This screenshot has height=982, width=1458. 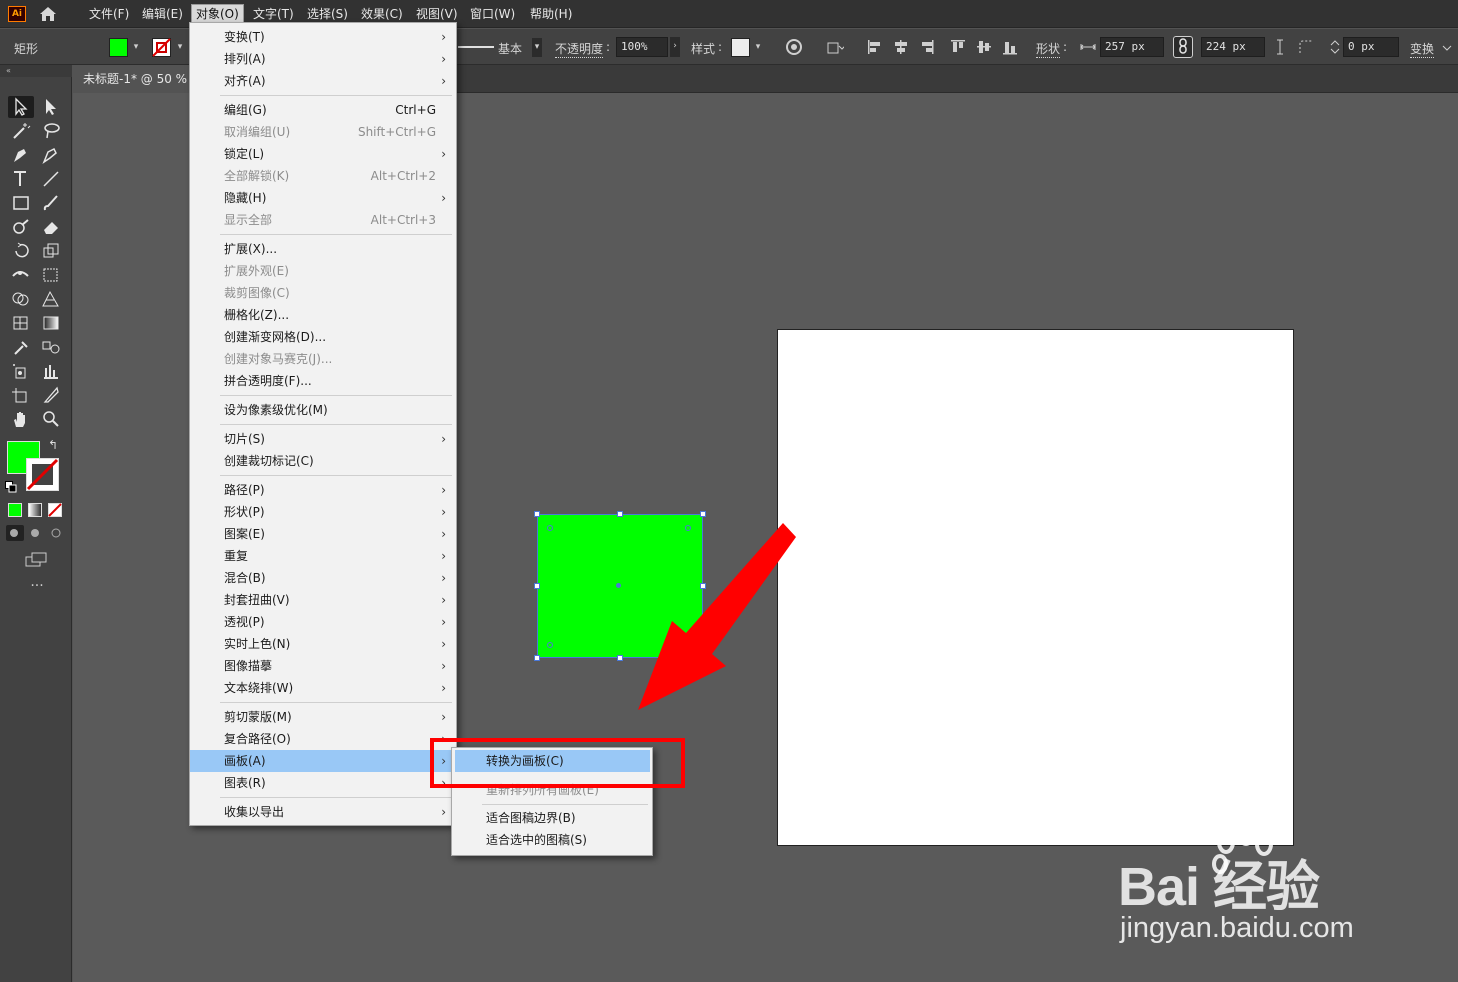 I want to click on direct-selection-tool-icon, so click(x=51, y=107).